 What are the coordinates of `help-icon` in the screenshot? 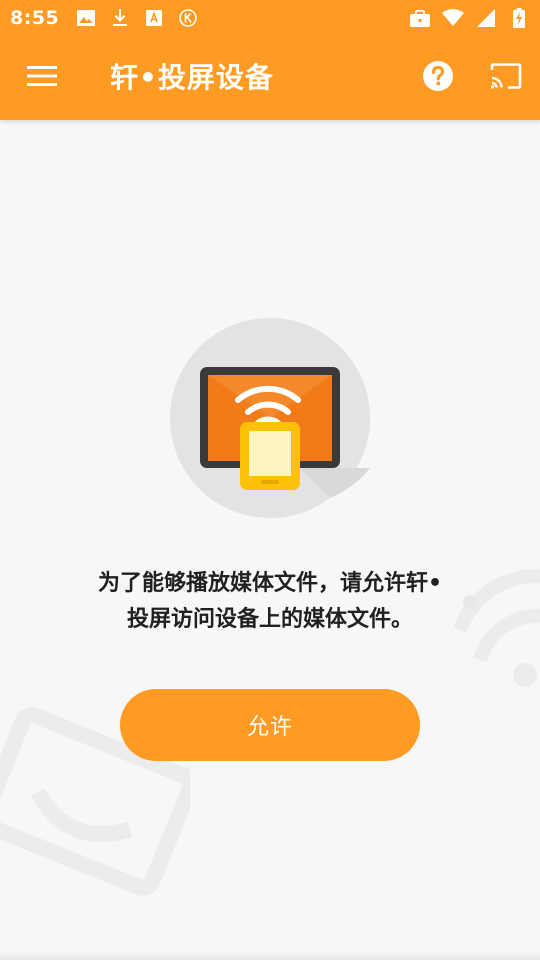 It's located at (438, 78).